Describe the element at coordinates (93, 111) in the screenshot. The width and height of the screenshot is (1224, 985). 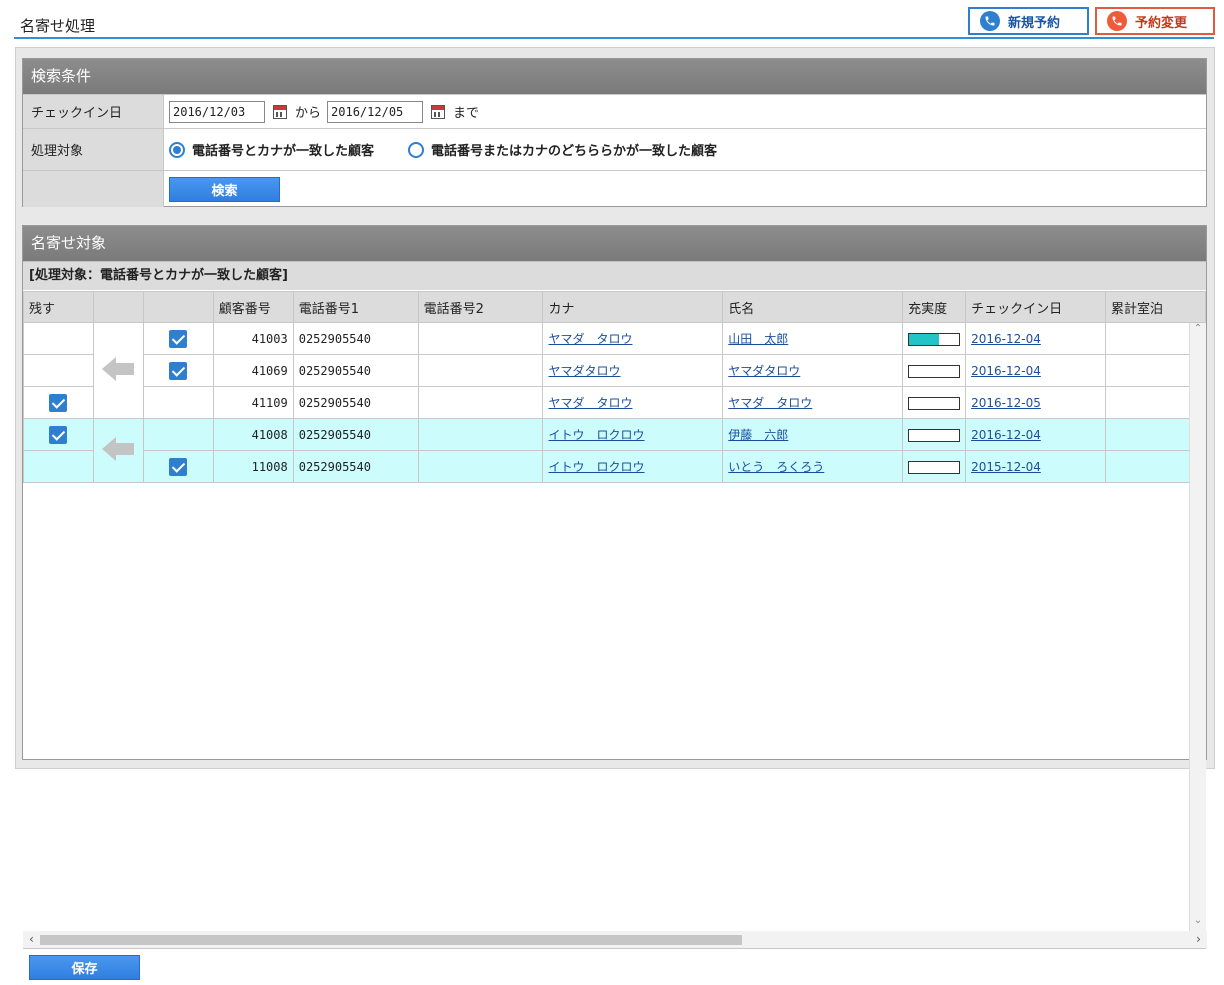
I see `checkin-date-label: チェックイン日` at that location.